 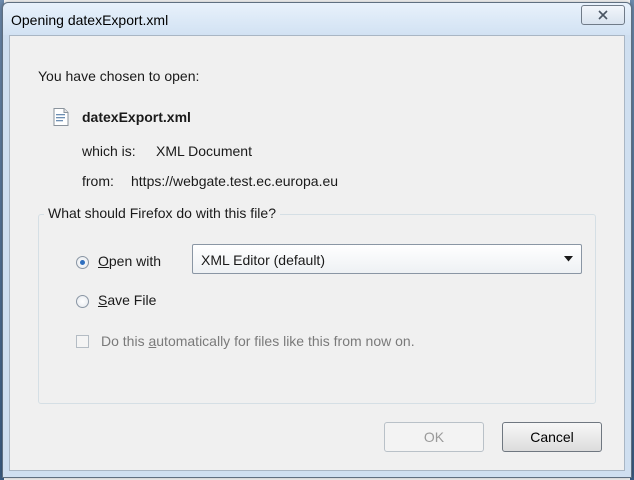 I want to click on save-file-label: Save File, so click(x=127, y=300).